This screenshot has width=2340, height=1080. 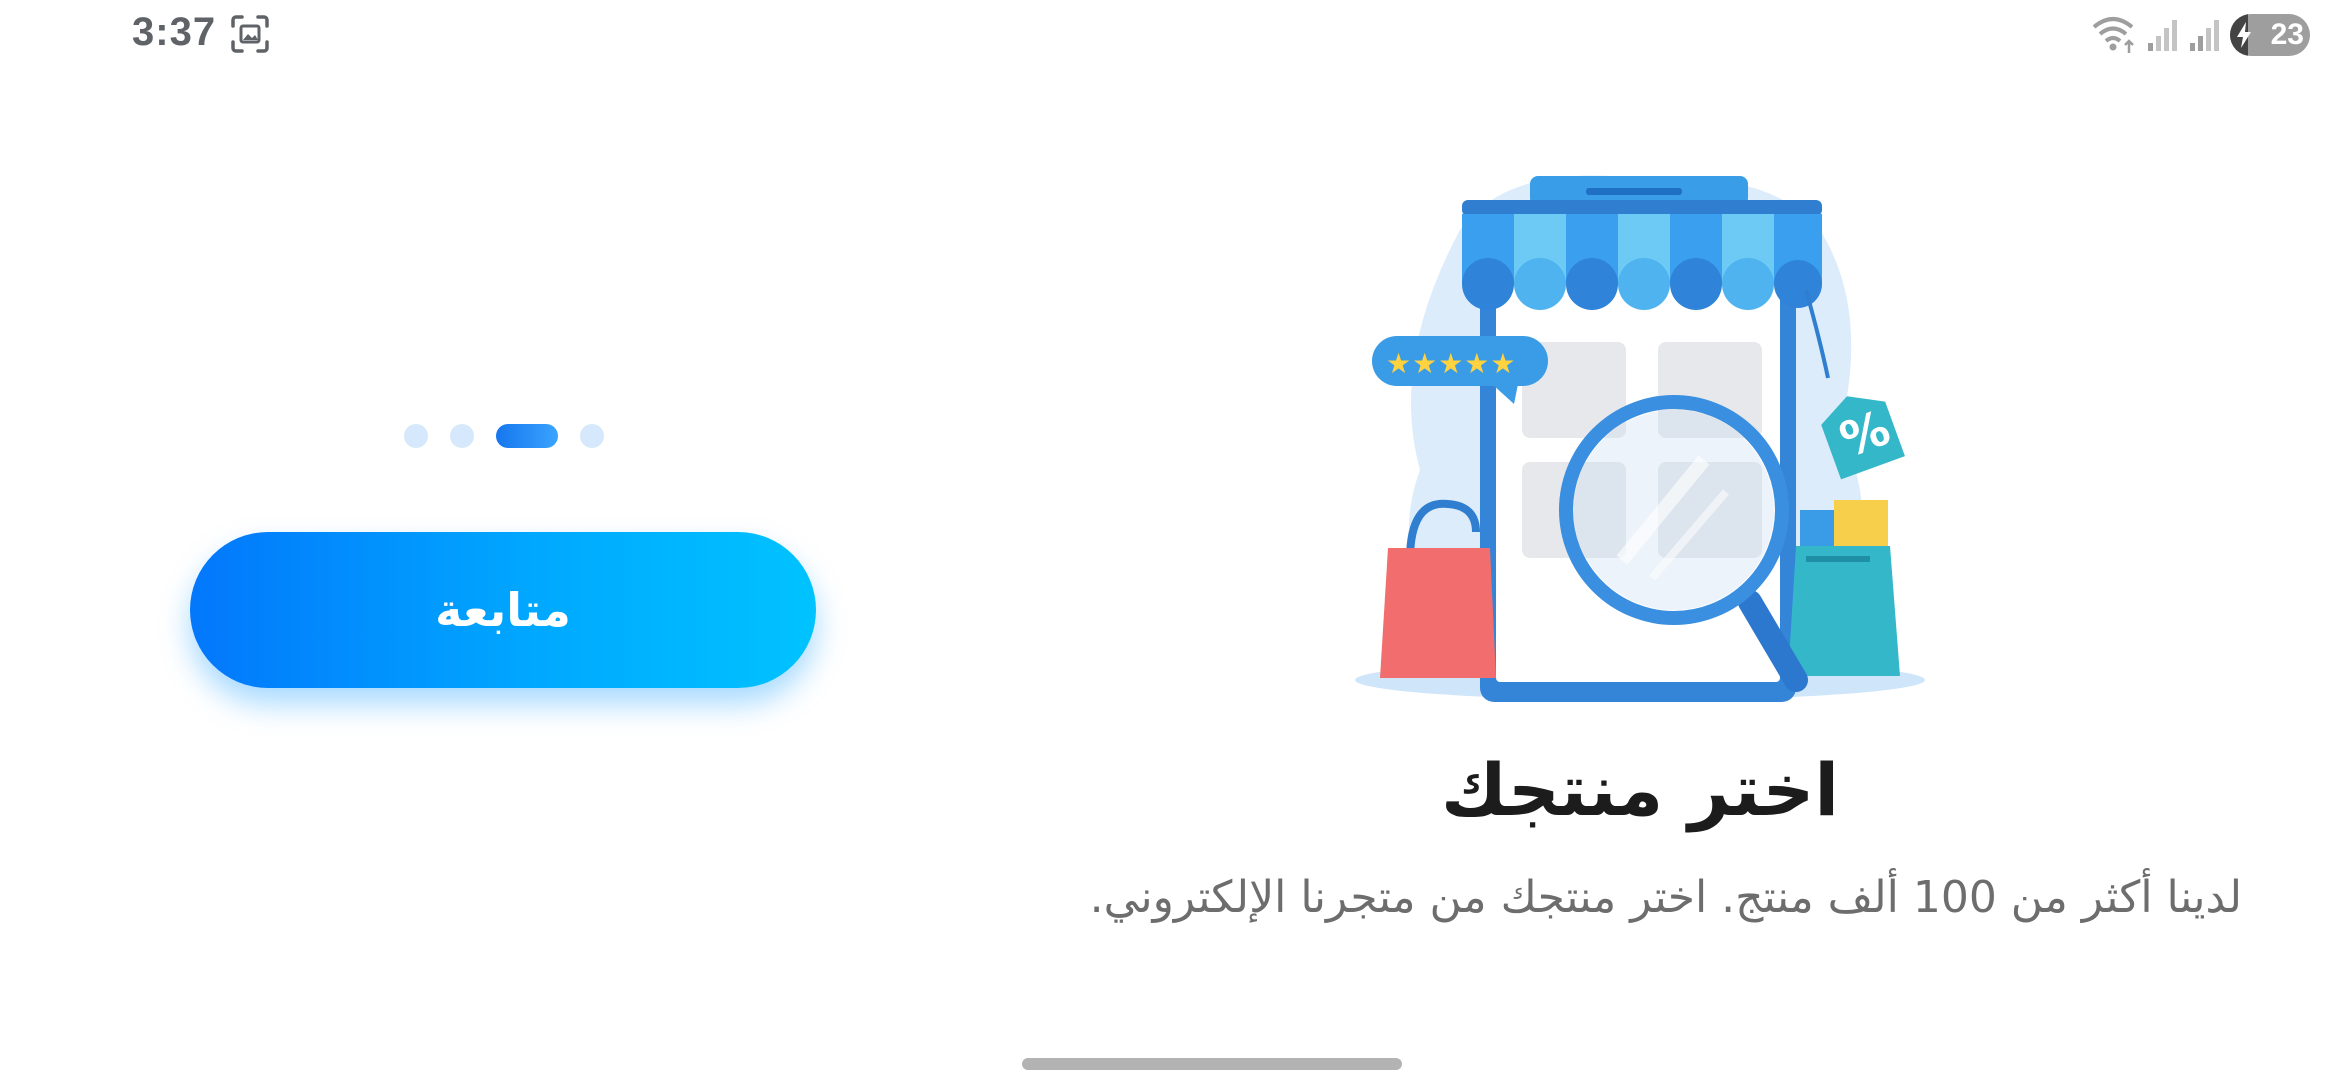 I want to click on home-indicator, so click(x=1212, y=1064).